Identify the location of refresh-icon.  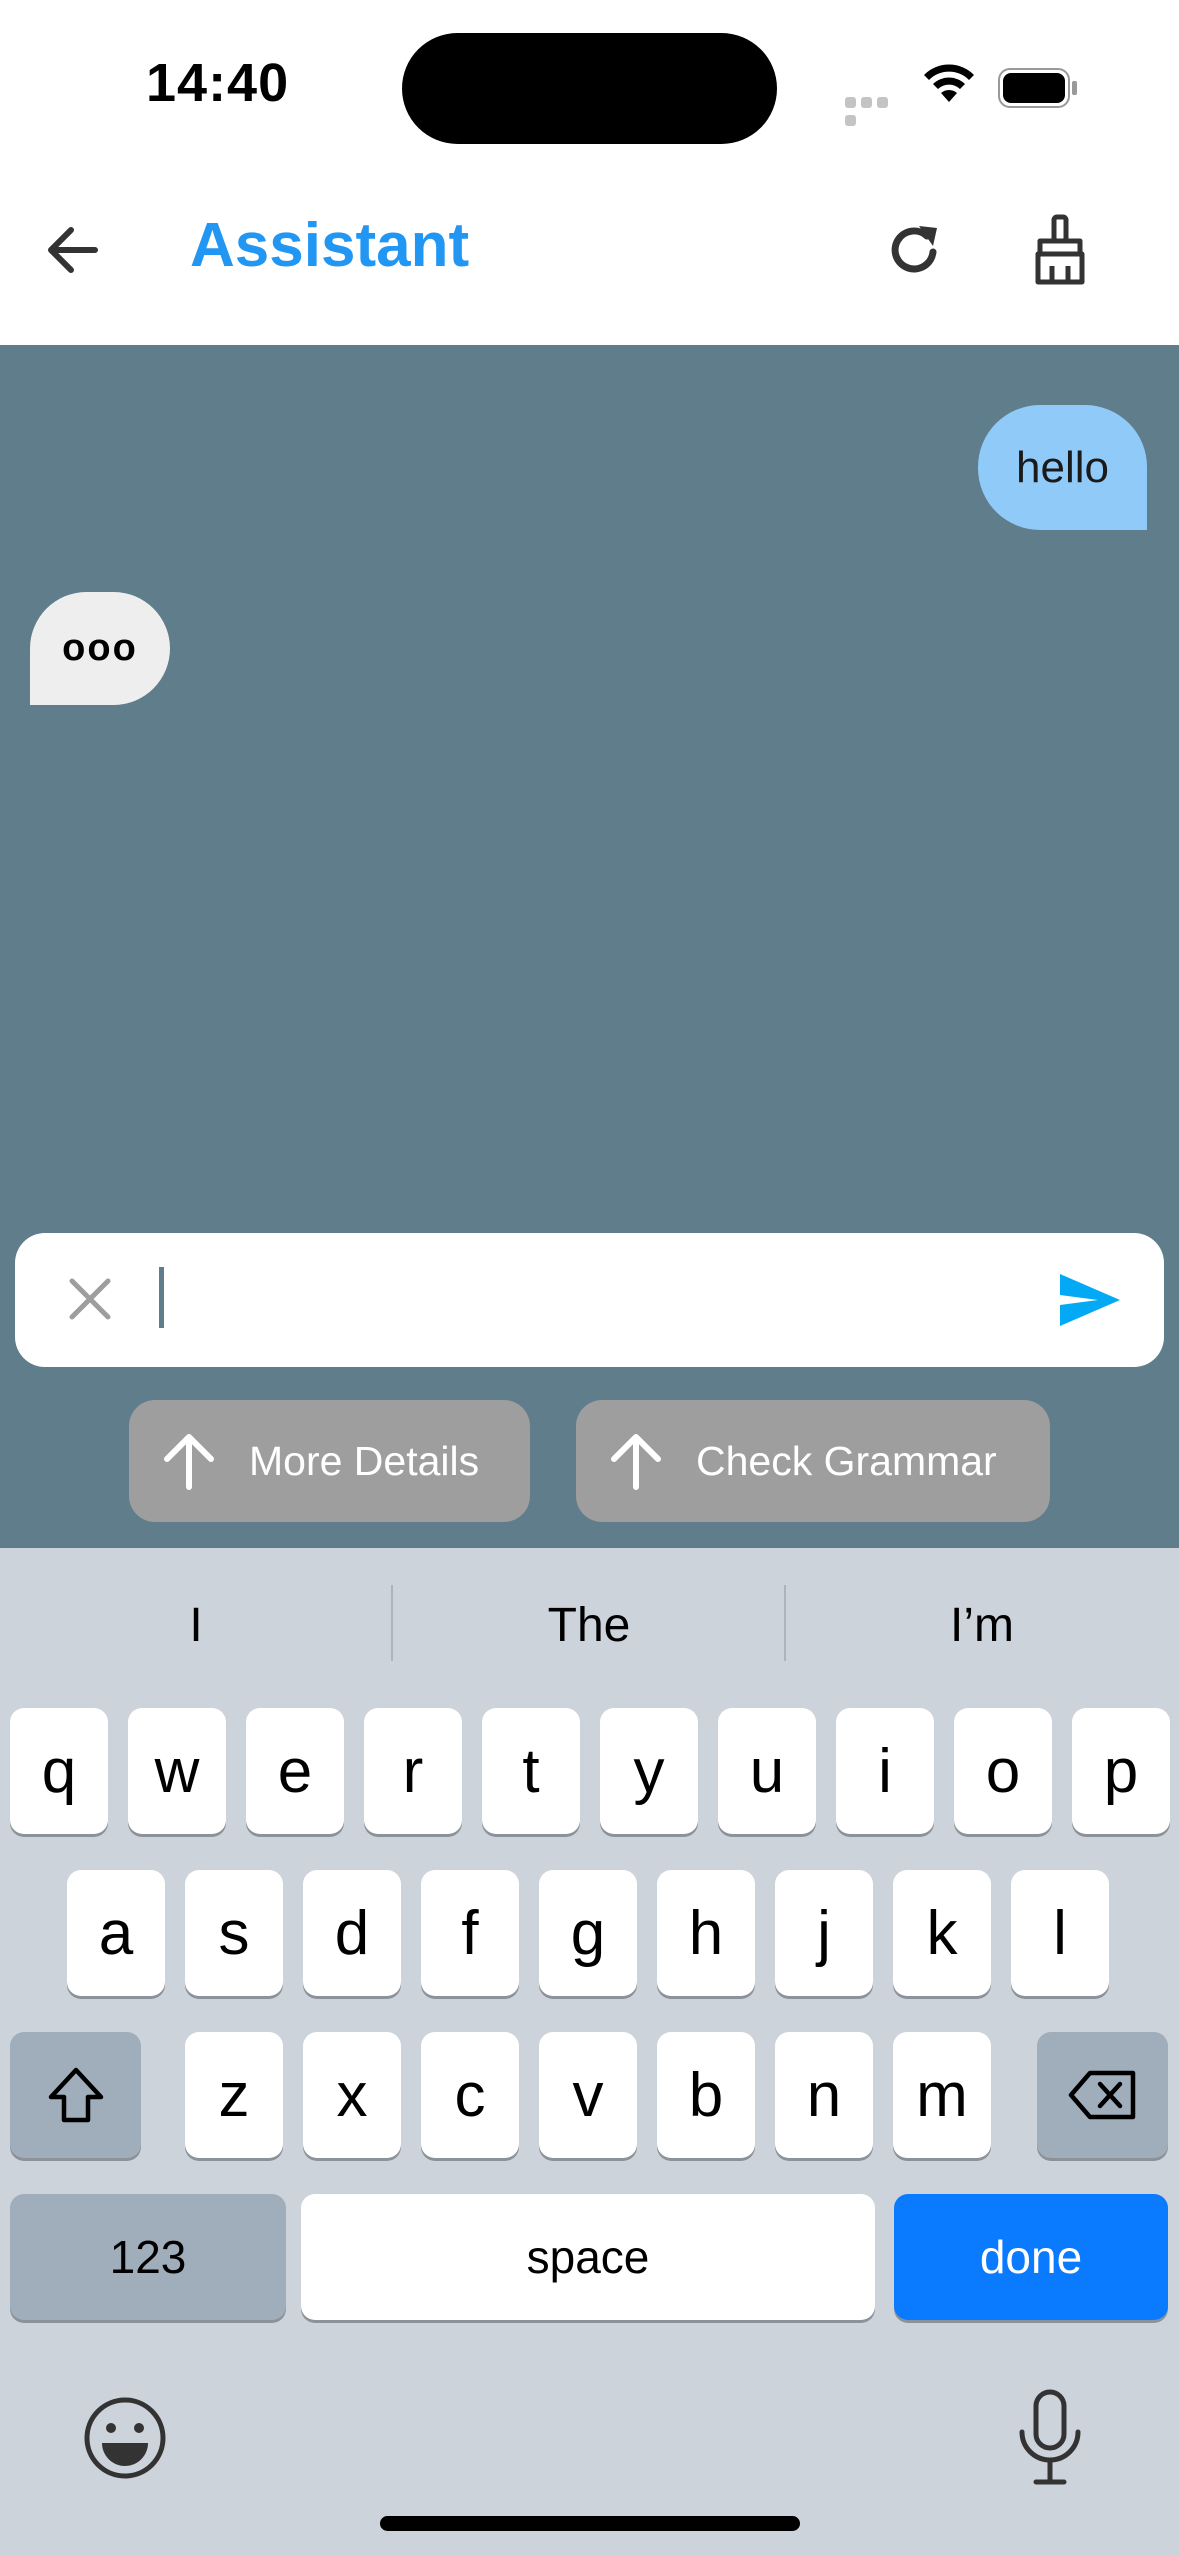
(914, 249).